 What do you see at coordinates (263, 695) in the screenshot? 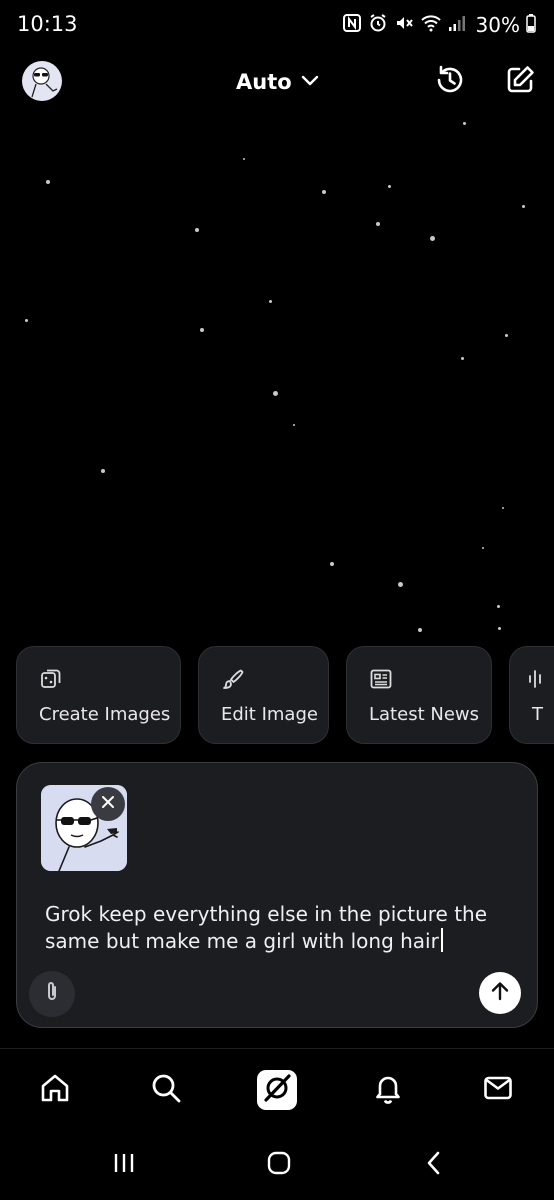
I see `suggestion-edit-image: Edit Image` at bounding box center [263, 695].